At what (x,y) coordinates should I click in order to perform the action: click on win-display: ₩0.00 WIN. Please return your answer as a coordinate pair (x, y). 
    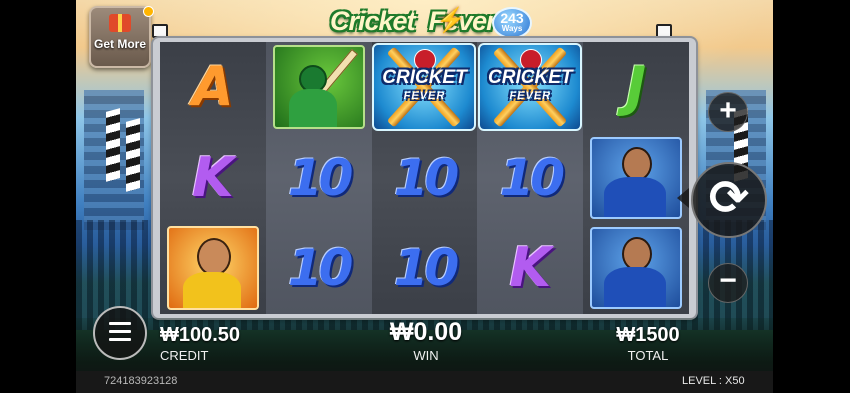
    Looking at the image, I should click on (426, 340).